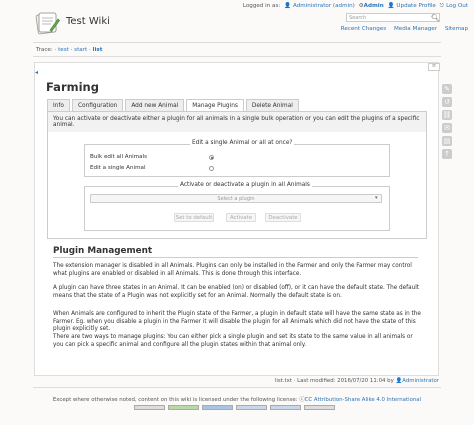 Image resolution: width=474 pixels, height=425 pixels. I want to click on breadcrumb-item-test: test, so click(63, 50).